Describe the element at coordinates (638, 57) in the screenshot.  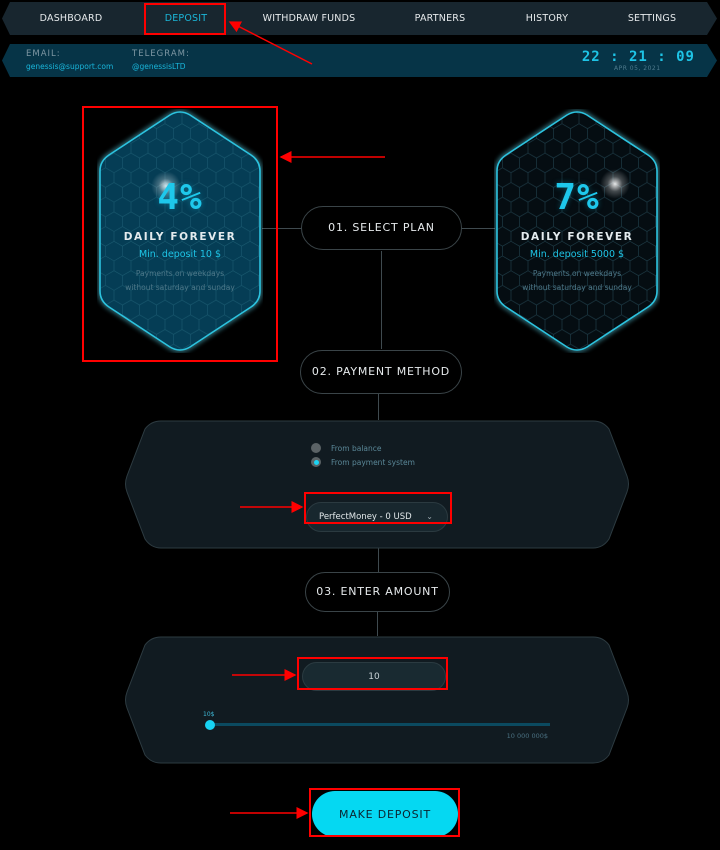
I see `clock-time: 22 : 21 : 09` at that location.